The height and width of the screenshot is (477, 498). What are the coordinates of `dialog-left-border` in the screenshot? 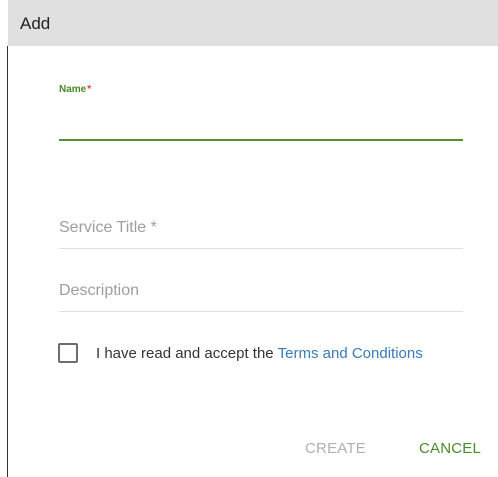 It's located at (7, 261).